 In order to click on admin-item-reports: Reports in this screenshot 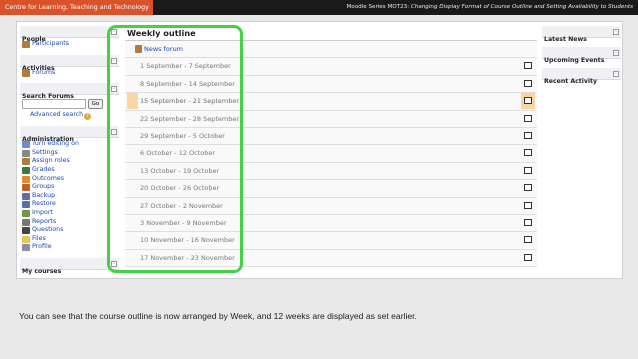, I will do `click(70, 222)`.